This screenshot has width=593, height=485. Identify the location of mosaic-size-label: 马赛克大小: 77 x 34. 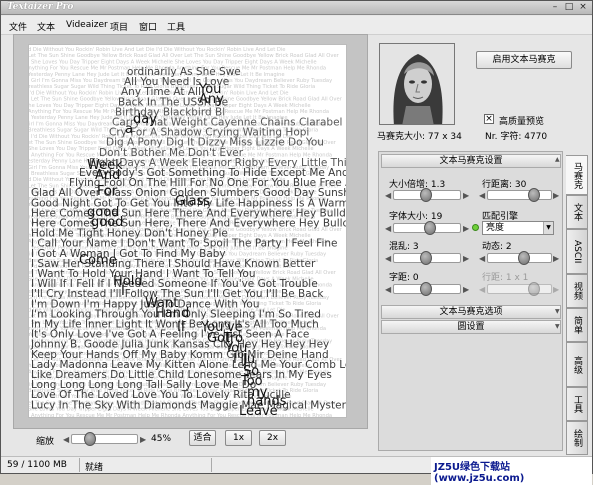
(419, 137).